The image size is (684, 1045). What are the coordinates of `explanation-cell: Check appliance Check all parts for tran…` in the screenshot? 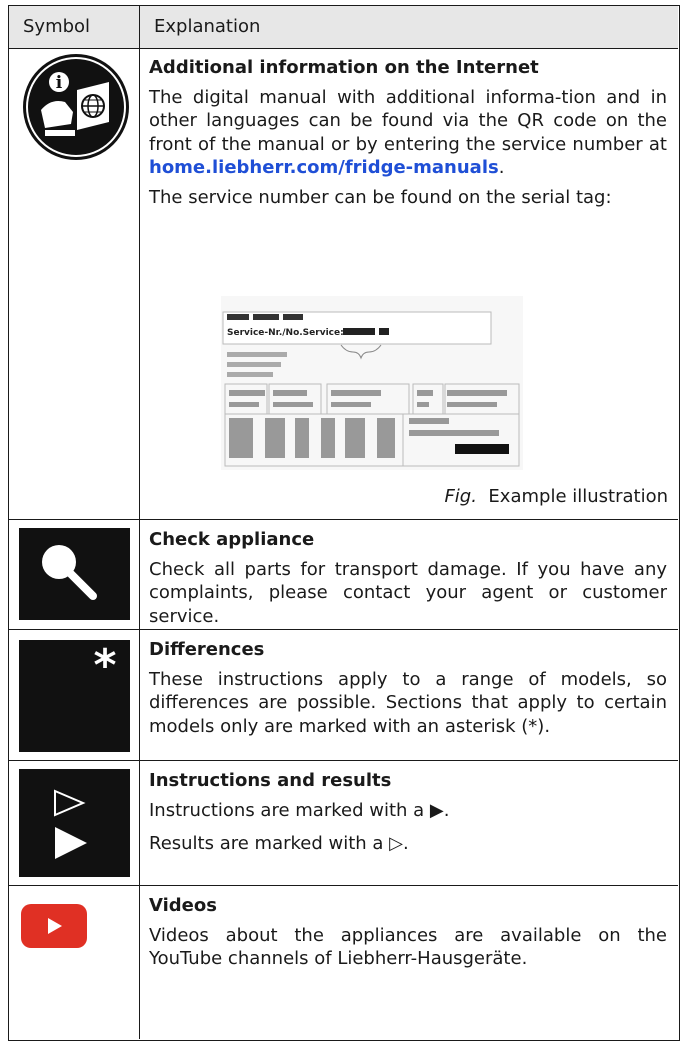 It's located at (408, 581).